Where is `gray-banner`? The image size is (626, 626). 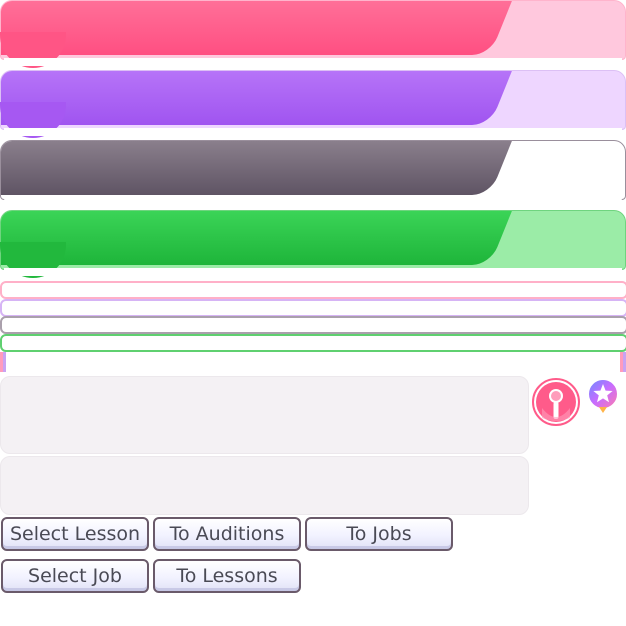
gray-banner is located at coordinates (313, 172).